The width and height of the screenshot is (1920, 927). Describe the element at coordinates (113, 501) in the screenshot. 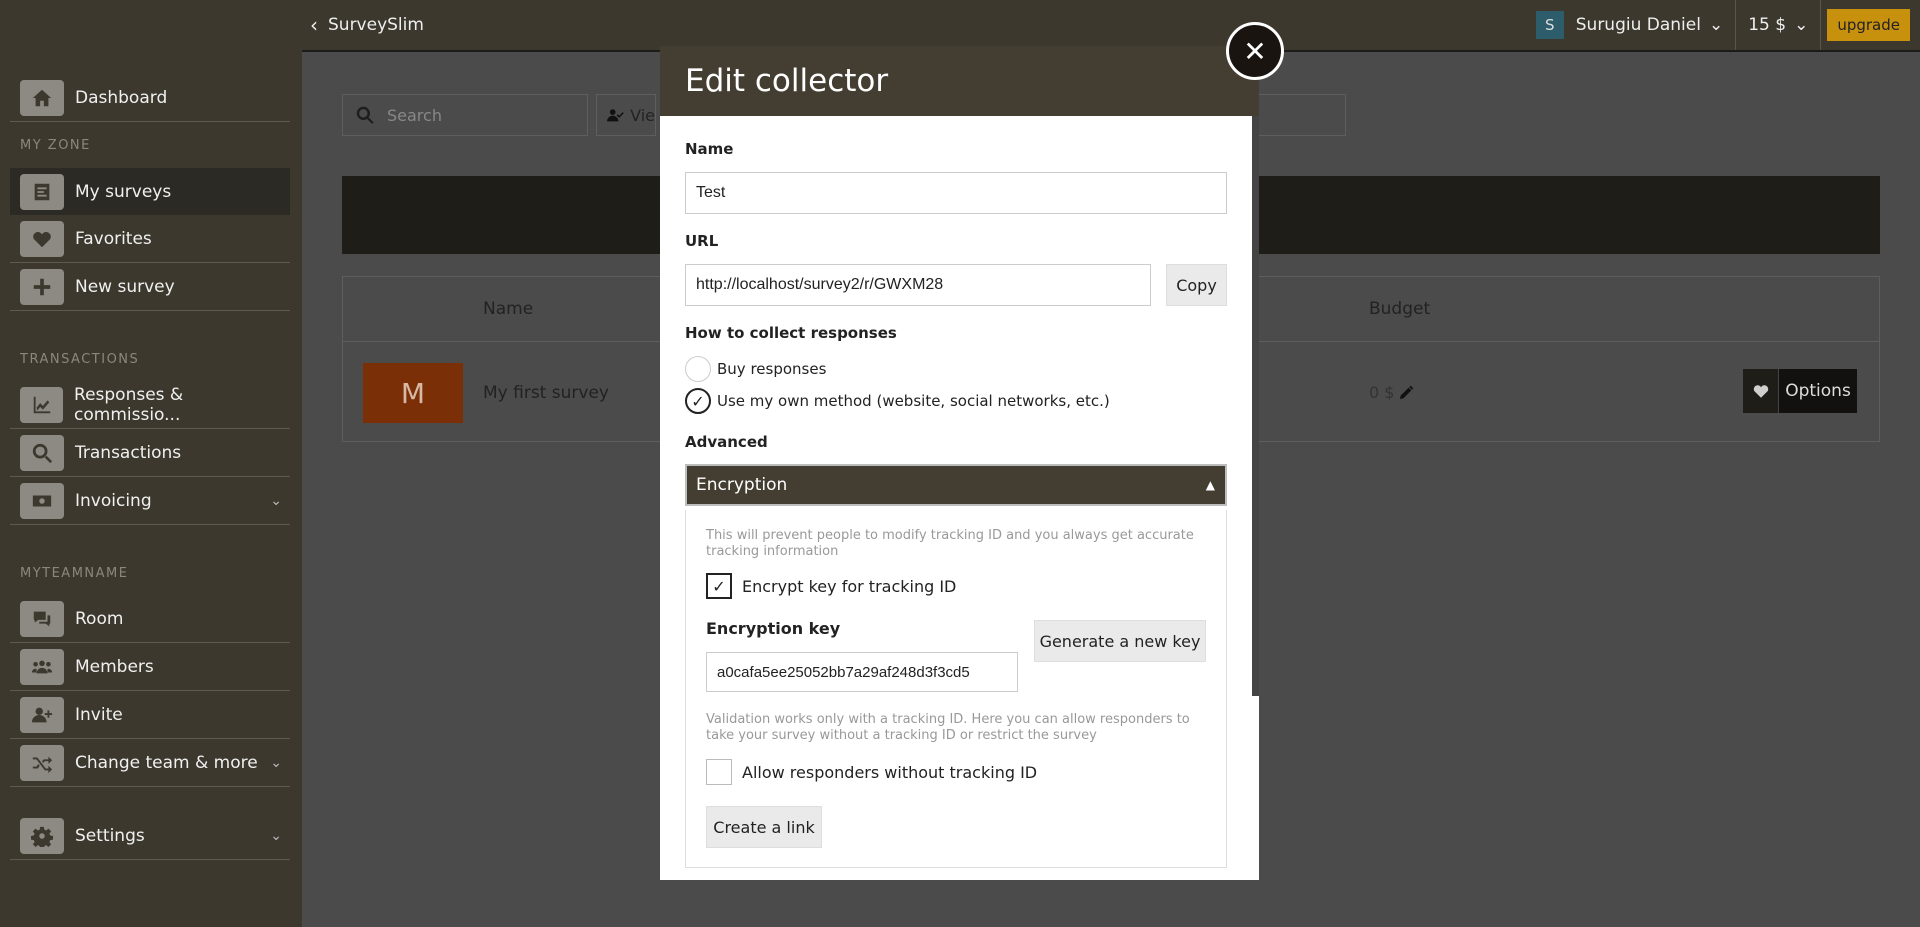

I see `sidebar-item-label: Invoicing` at that location.